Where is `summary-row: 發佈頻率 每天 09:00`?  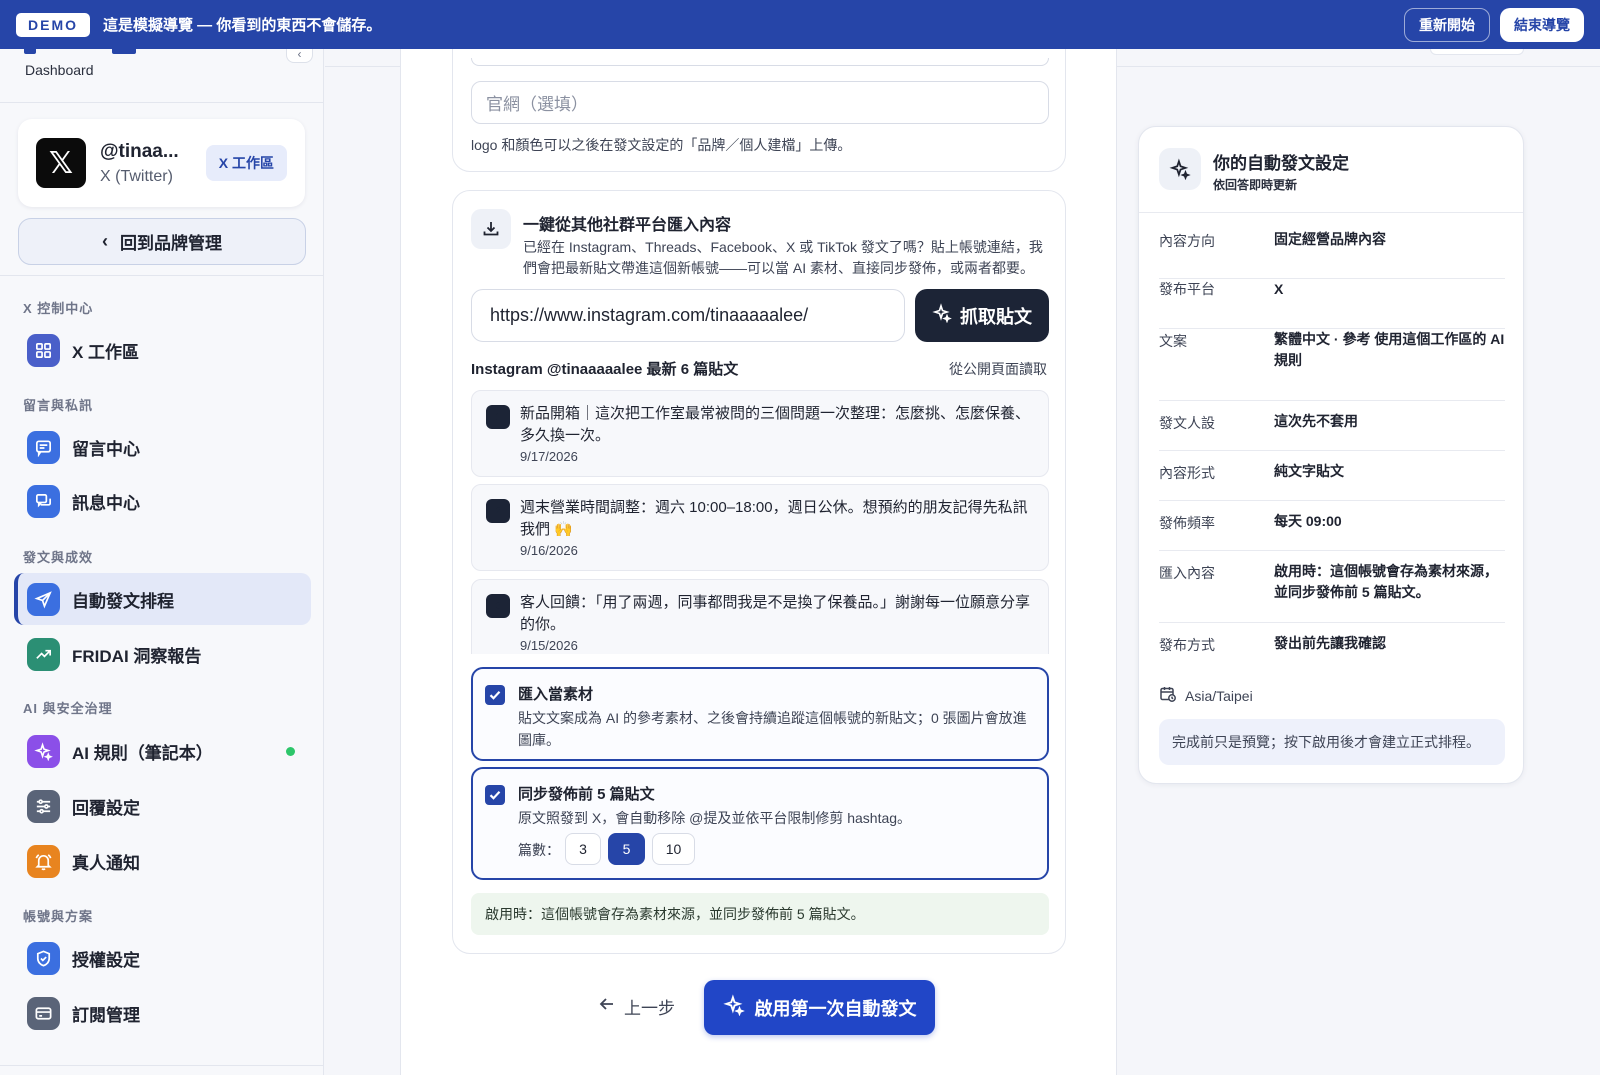
summary-row: 發佈頻率 每天 09:00 is located at coordinates (1332, 526).